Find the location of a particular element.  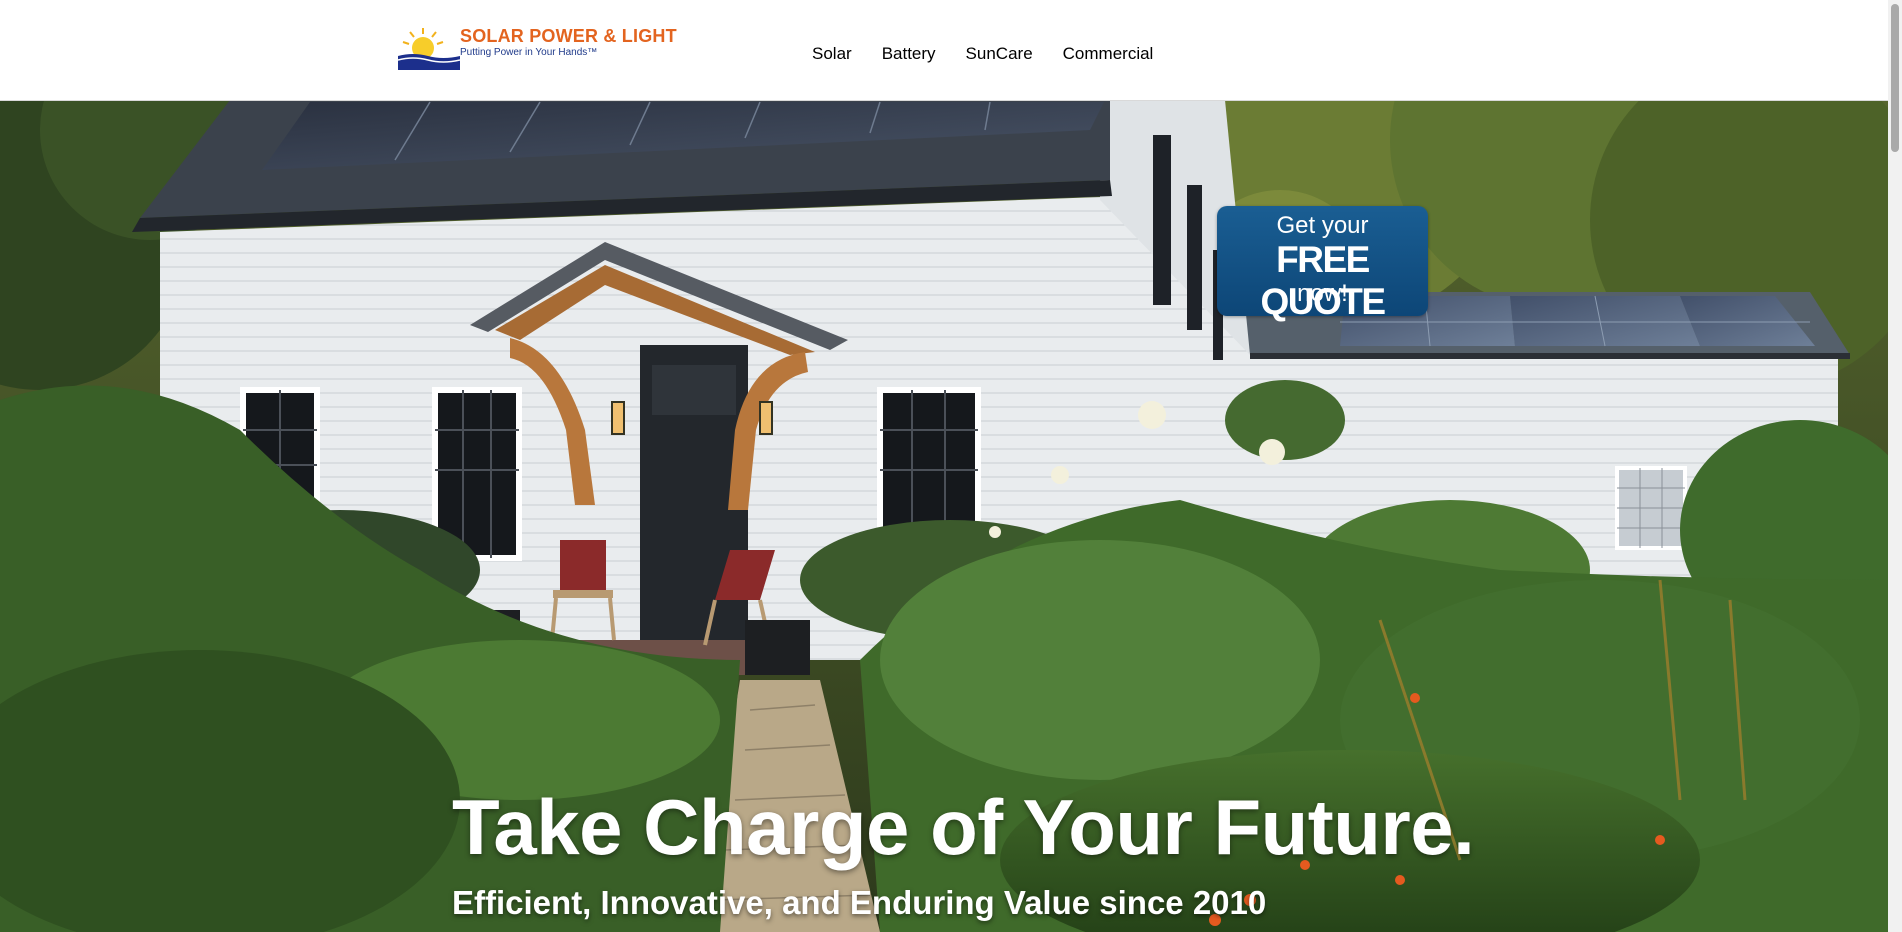

free-quote-button: Get your FREE QUOTE now! is located at coordinates (1322, 264).